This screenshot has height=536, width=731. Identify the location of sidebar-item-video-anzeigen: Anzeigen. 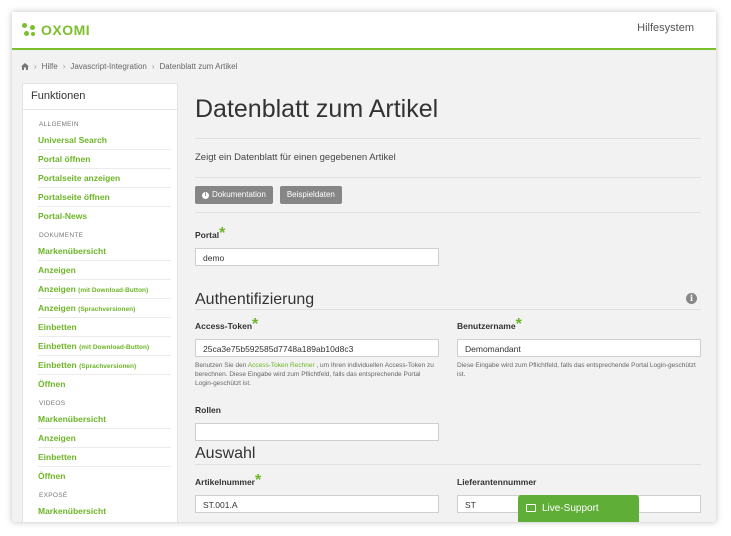
(104, 438).